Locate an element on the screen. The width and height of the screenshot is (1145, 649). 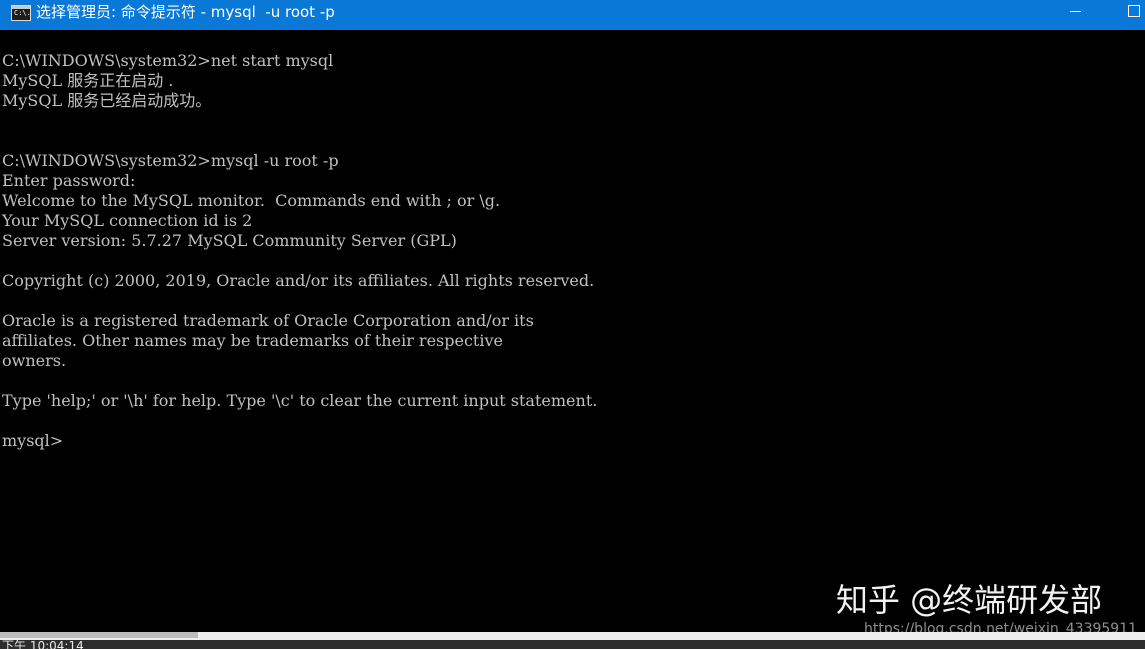
taskbar-time: 下午 10:04:14 is located at coordinates (43, 644).